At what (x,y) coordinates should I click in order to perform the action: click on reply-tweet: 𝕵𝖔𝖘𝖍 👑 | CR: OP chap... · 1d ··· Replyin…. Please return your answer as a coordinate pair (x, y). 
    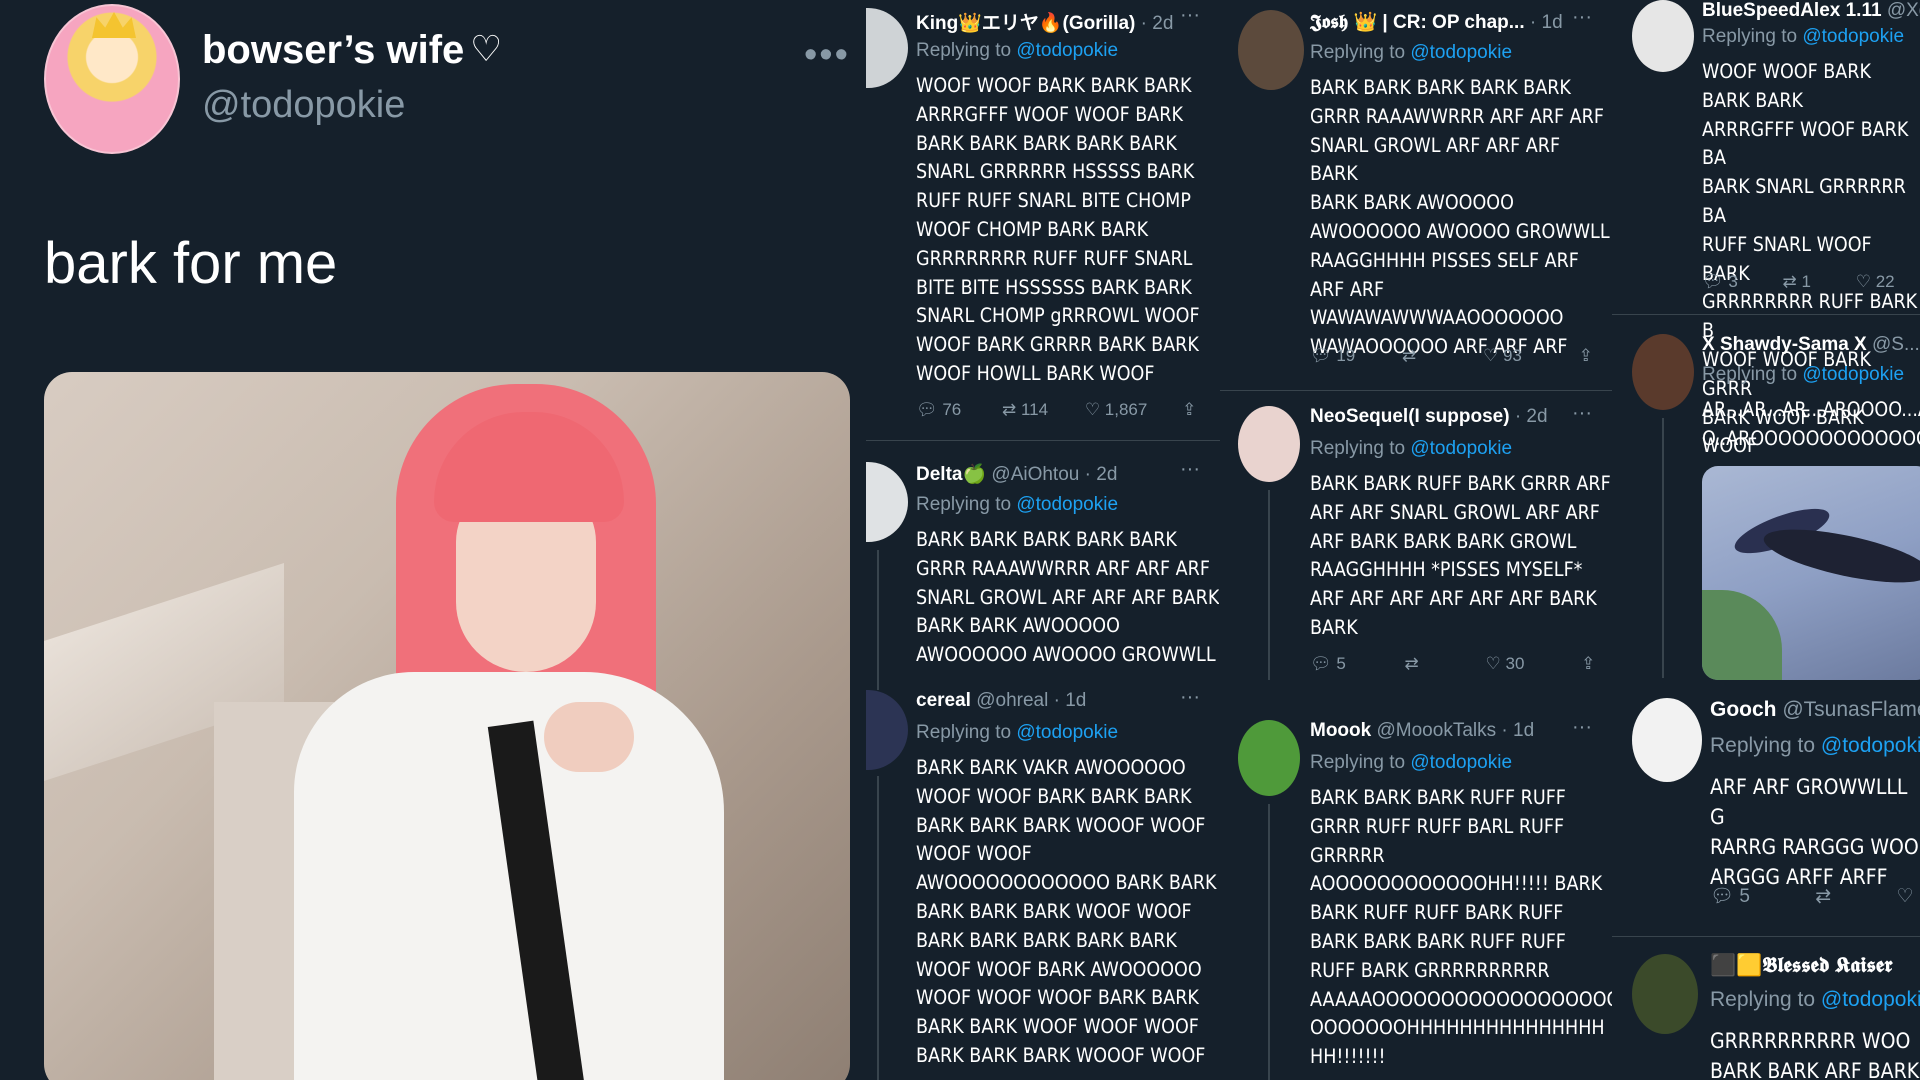
    Looking at the image, I should click on (1416, 195).